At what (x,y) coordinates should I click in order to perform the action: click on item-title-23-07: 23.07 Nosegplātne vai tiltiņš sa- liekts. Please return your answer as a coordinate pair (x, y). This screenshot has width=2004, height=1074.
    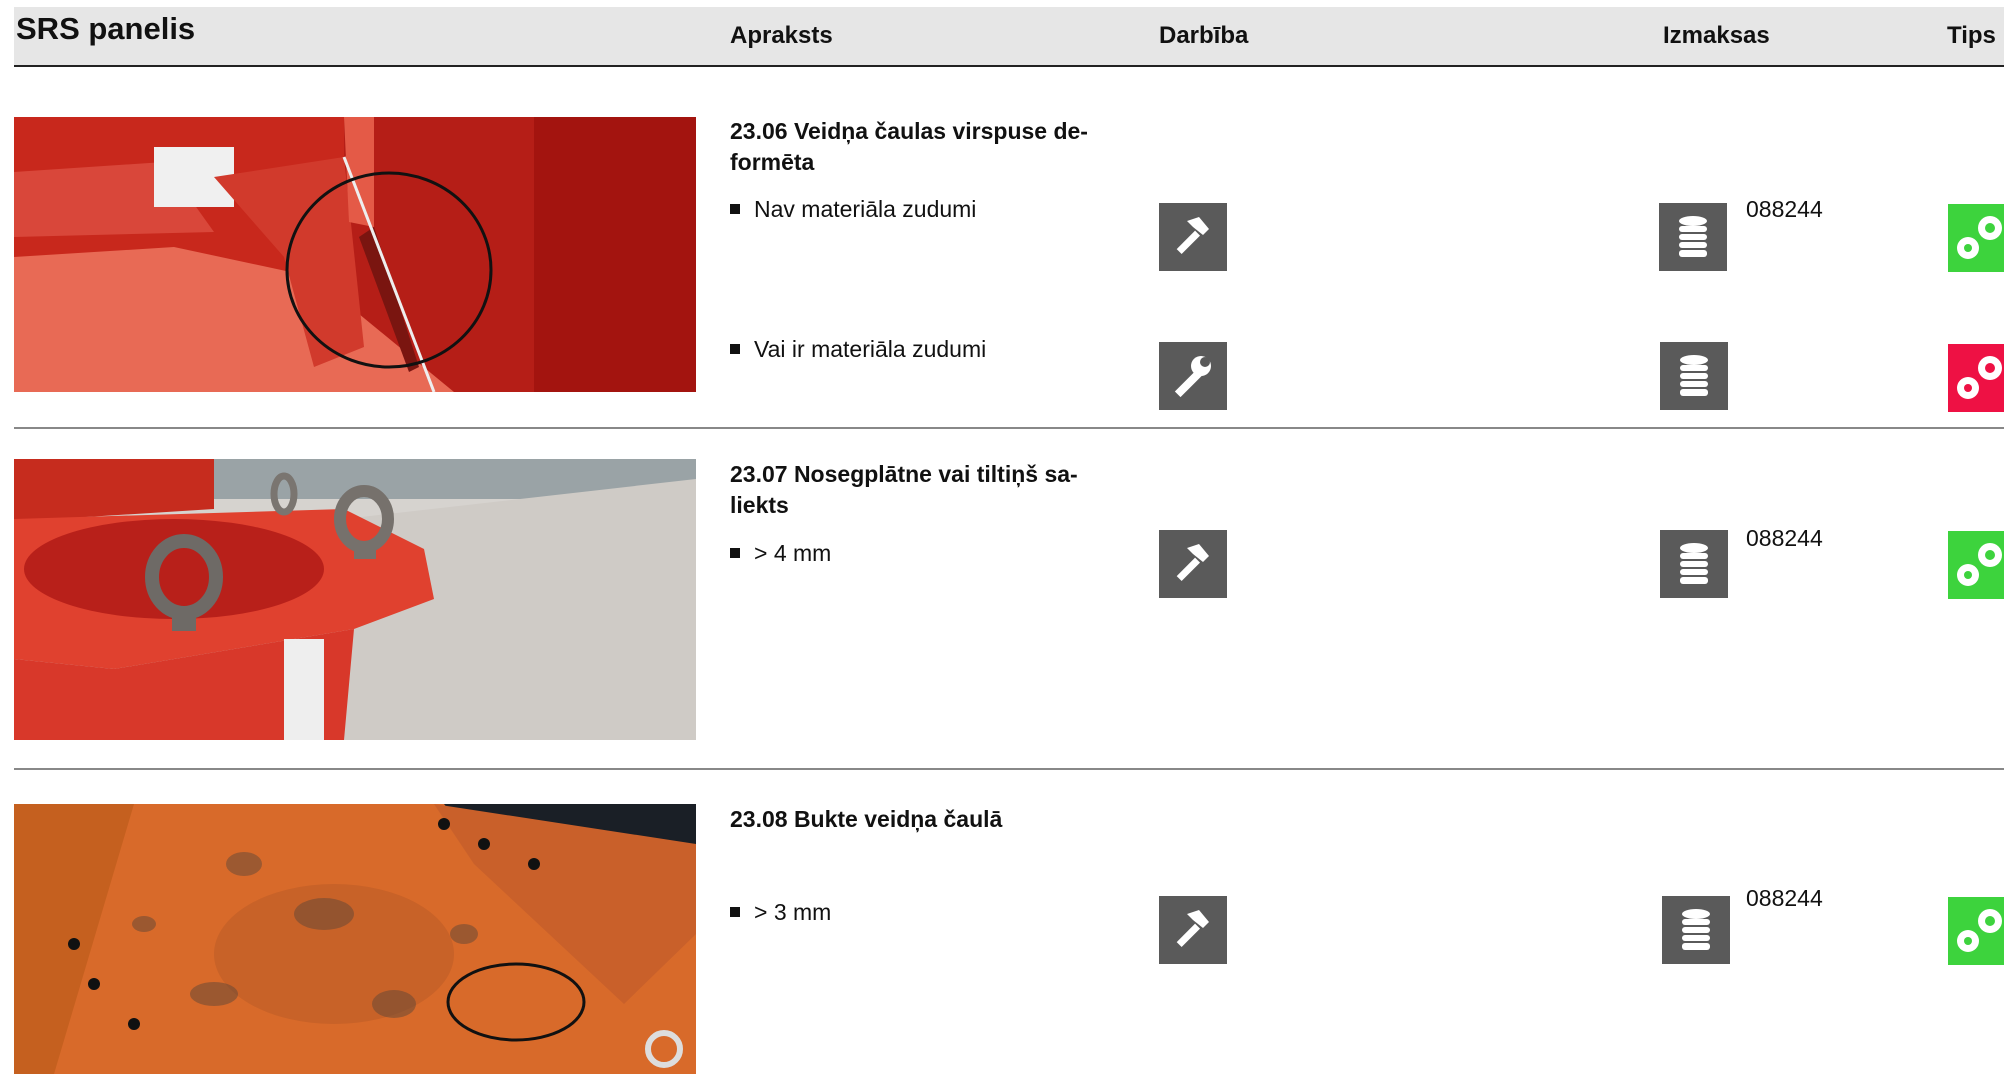
    Looking at the image, I should click on (920, 490).